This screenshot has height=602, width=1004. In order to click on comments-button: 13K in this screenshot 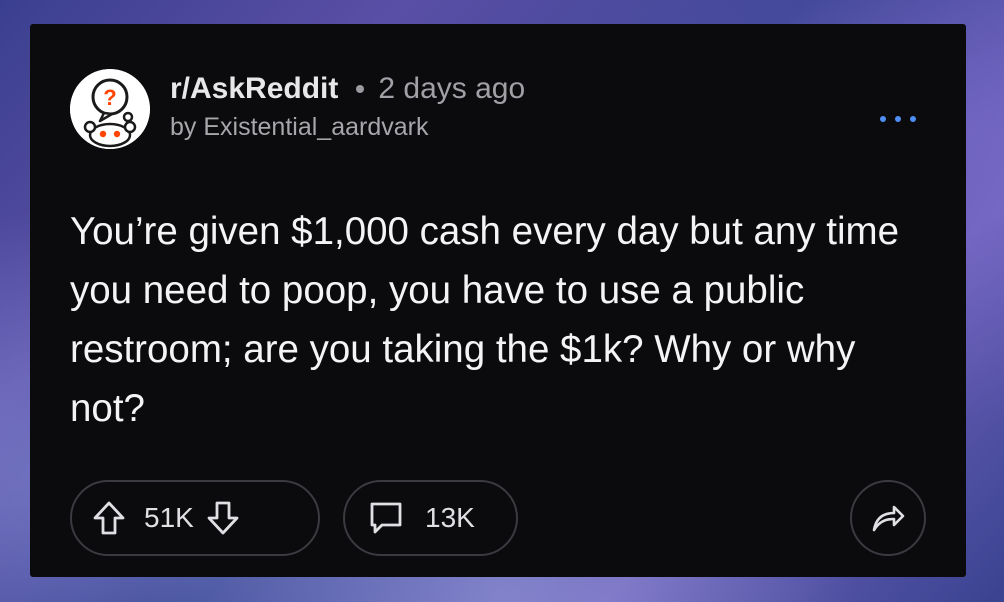, I will do `click(430, 518)`.